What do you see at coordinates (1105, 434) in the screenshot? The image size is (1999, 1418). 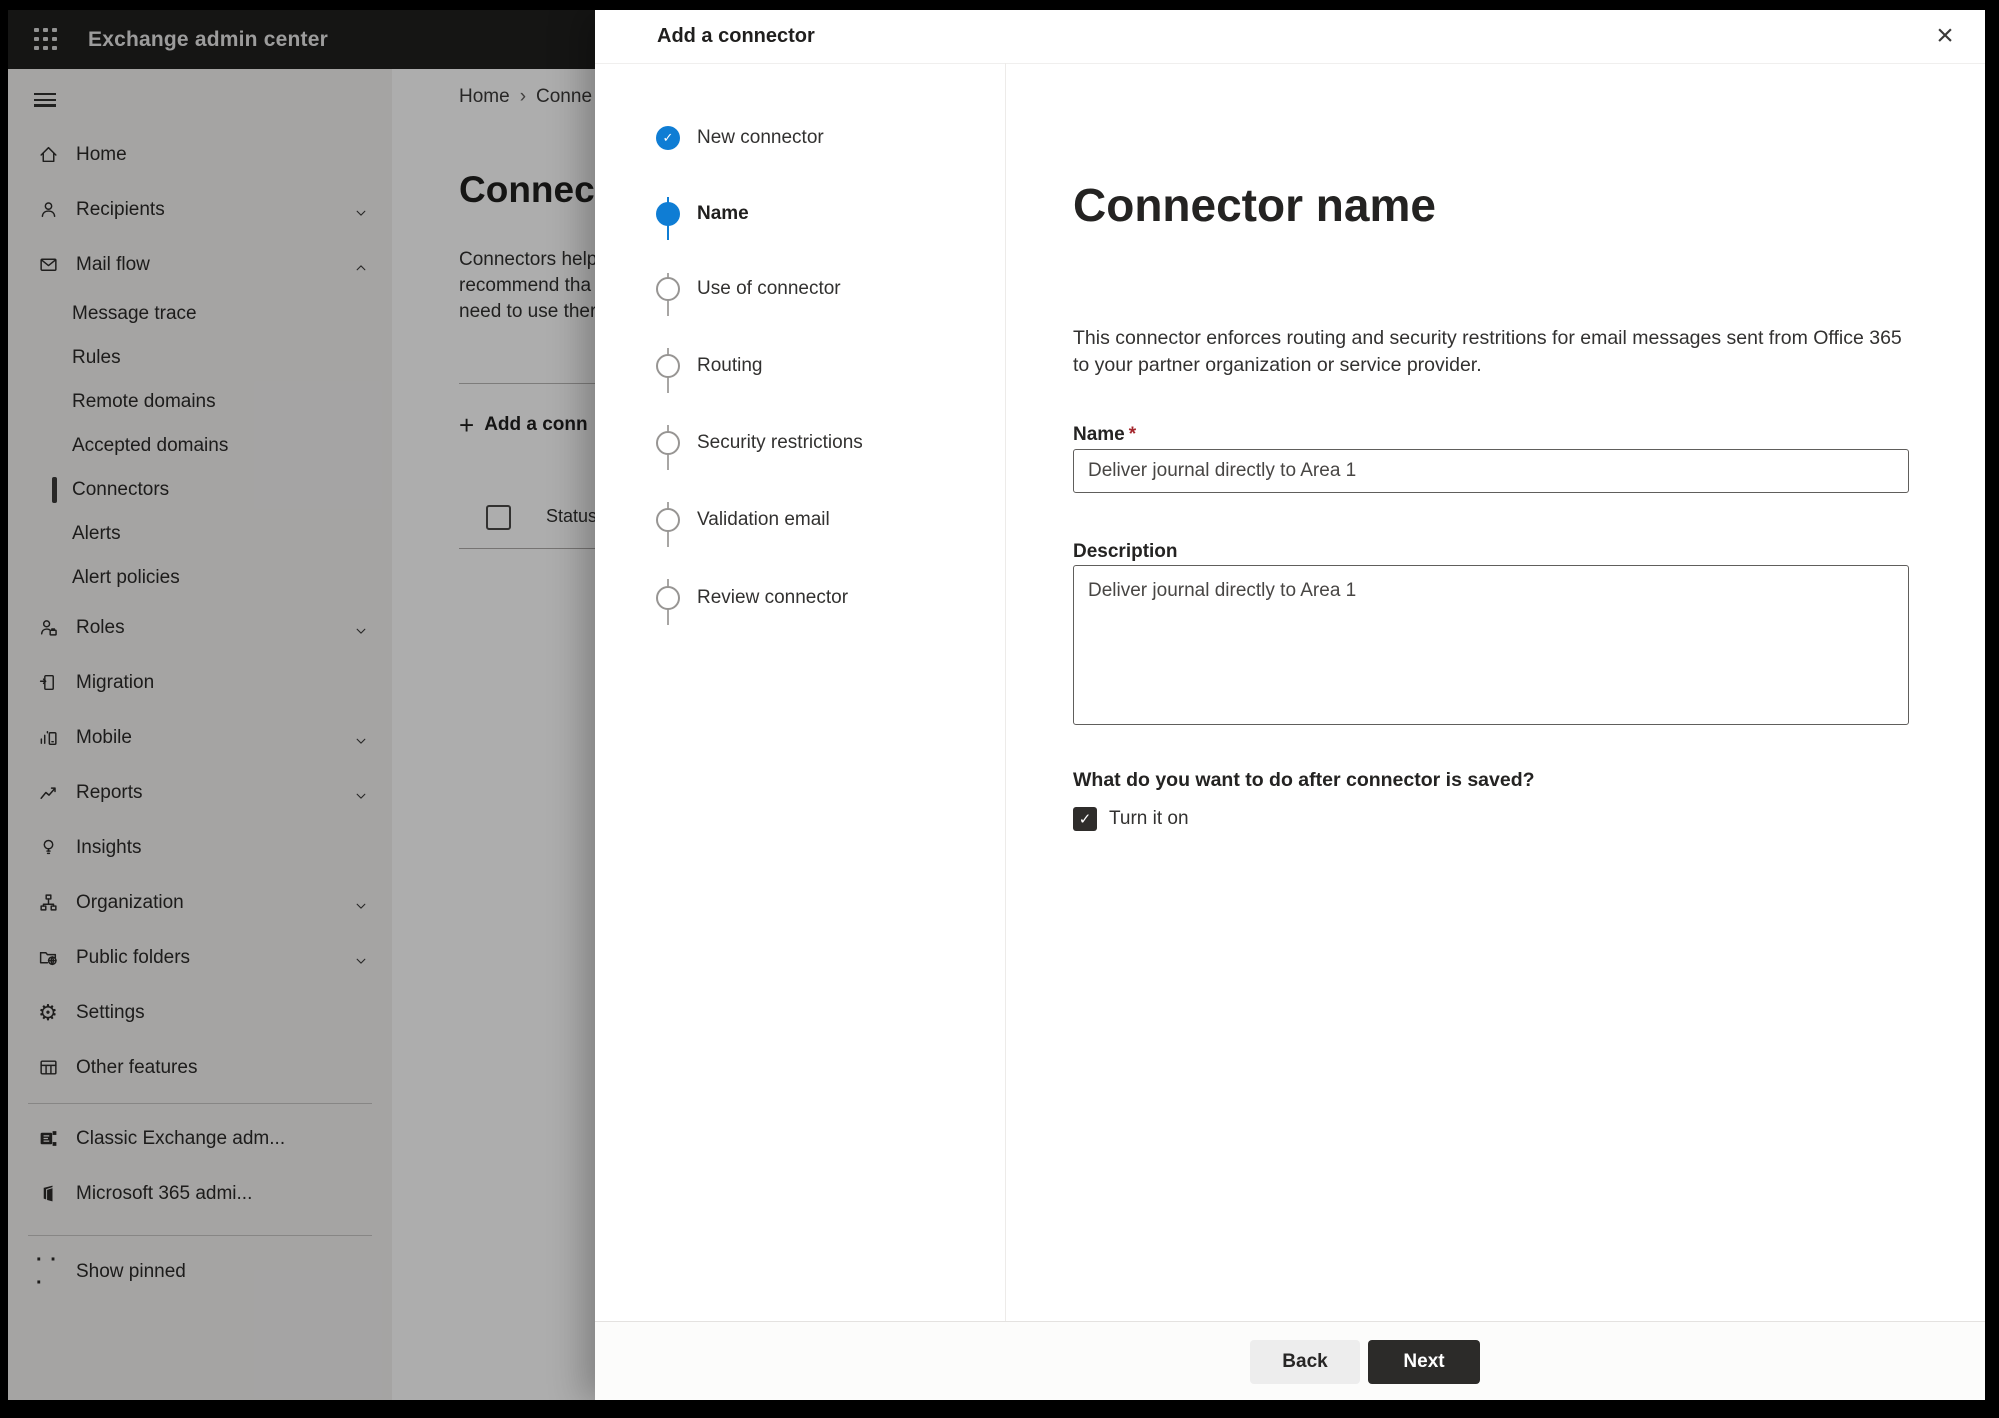 I see `name-field-label: Name *` at bounding box center [1105, 434].